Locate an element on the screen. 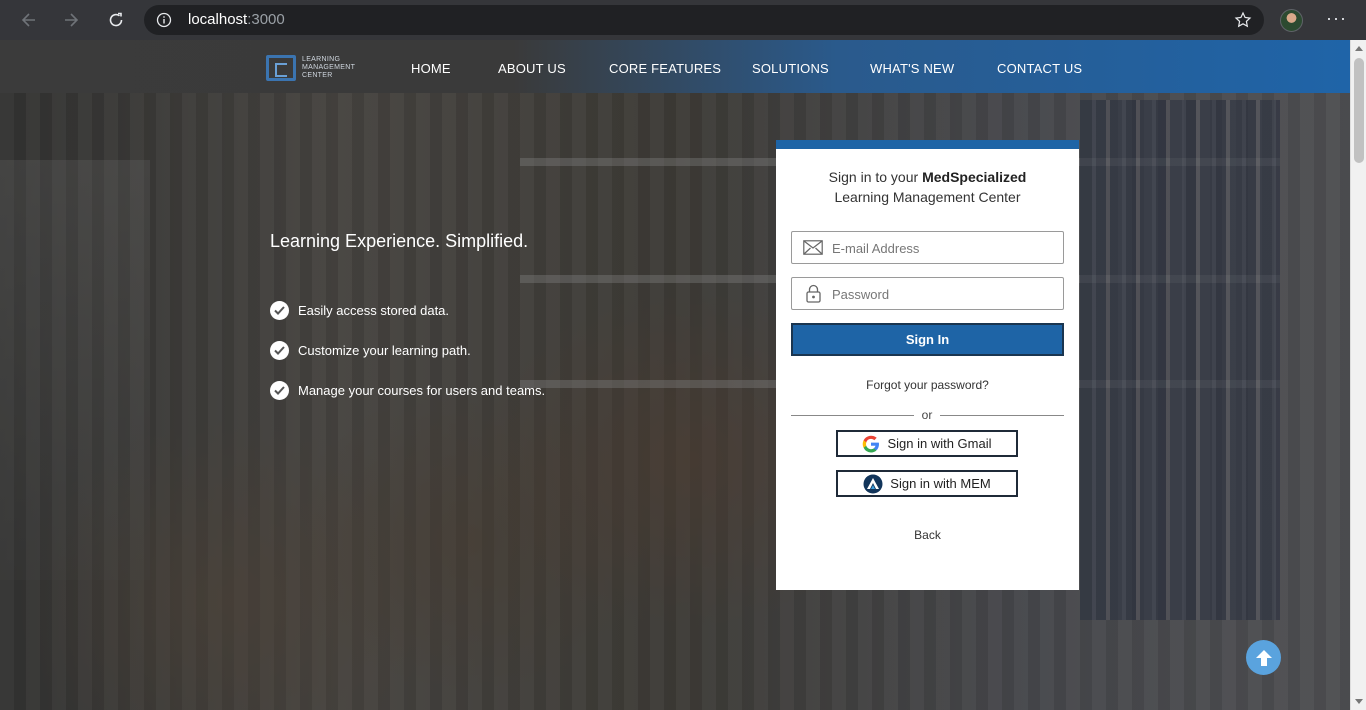 This screenshot has height=710, width=1366. scroll-up-arrow-icon is located at coordinates (1359, 48).